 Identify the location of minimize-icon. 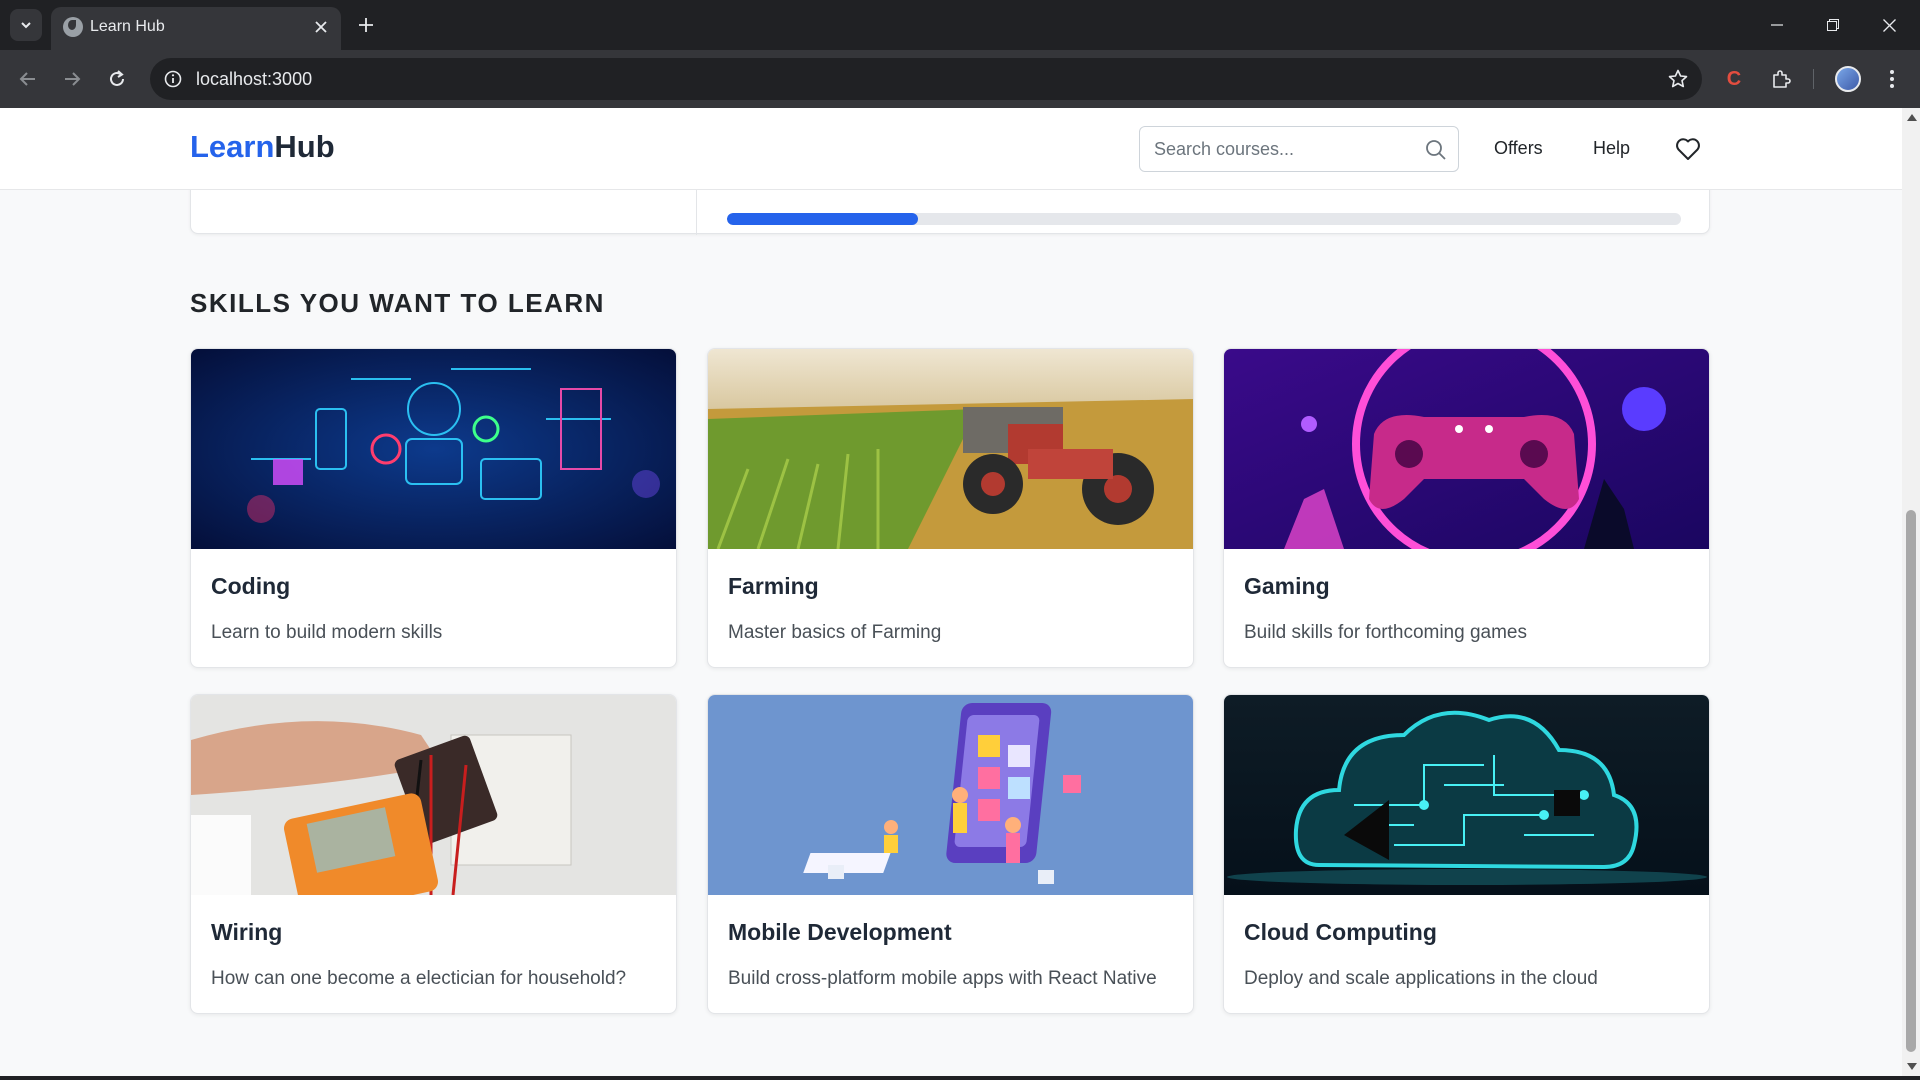
(1777, 25).